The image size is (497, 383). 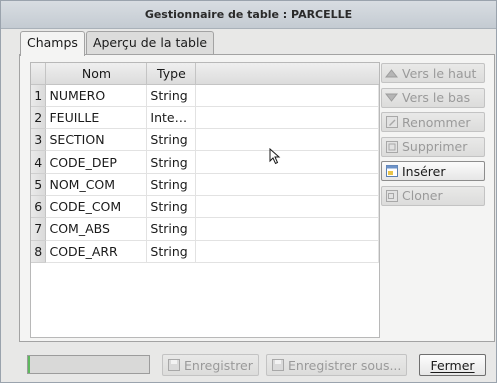 I want to click on tab-fields: Champs, so click(x=52, y=43).